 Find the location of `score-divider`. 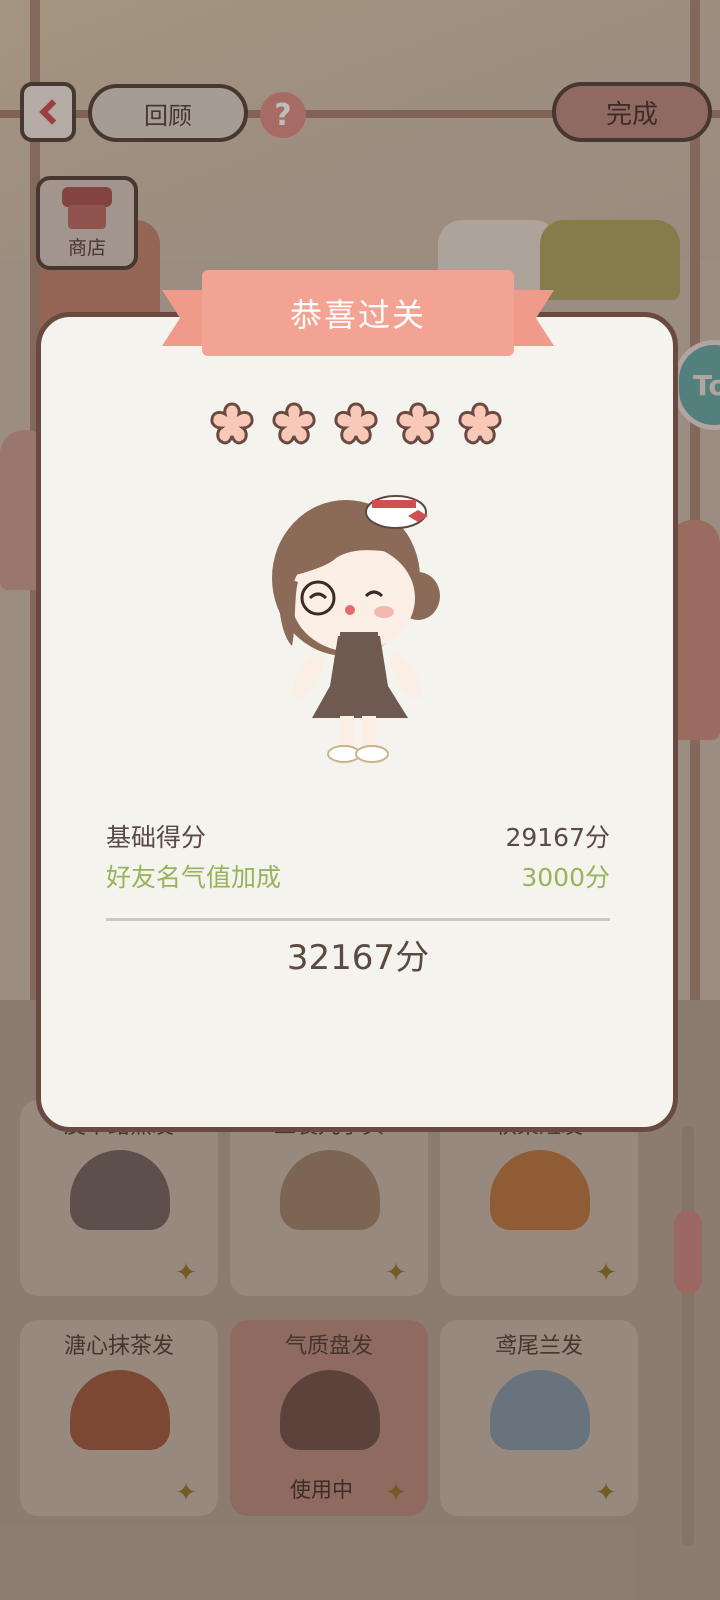

score-divider is located at coordinates (358, 919).